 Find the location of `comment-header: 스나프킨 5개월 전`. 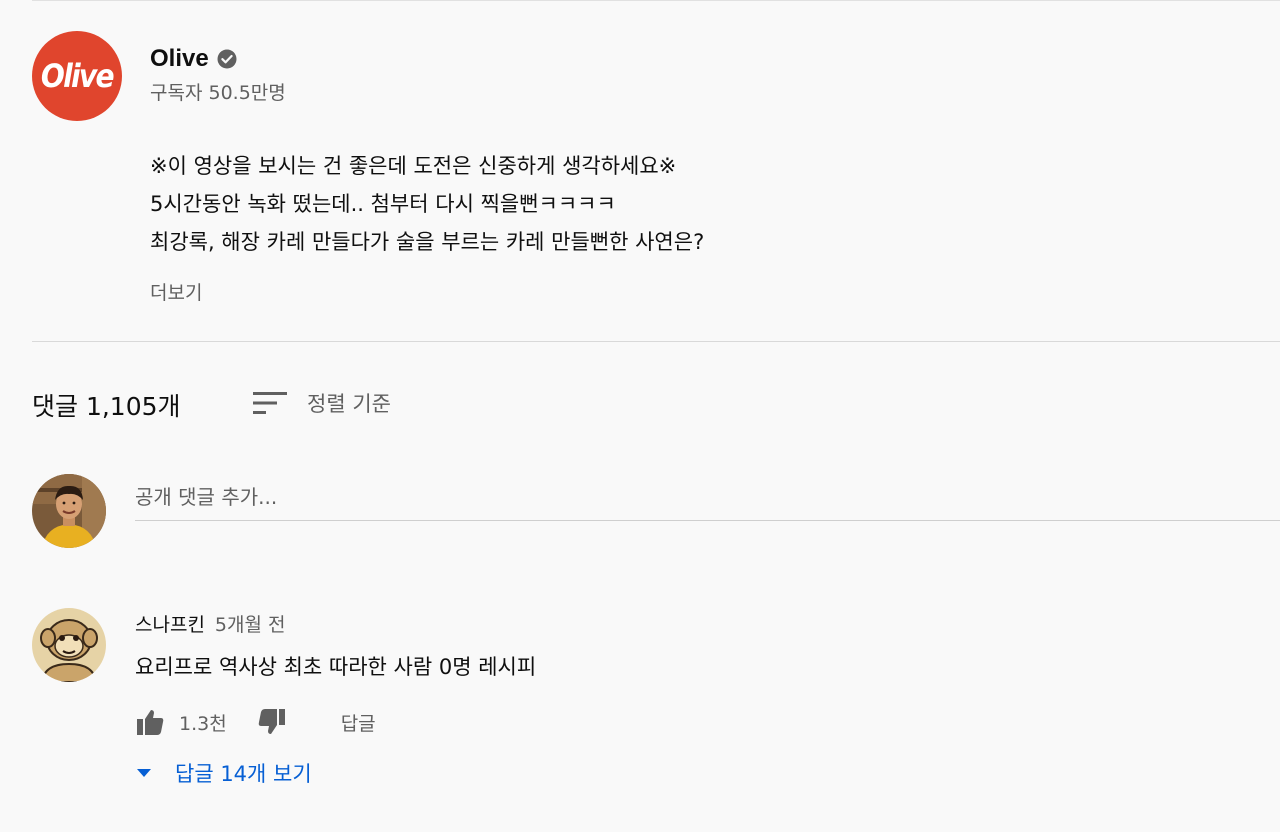

comment-header: 스나프킨 5개월 전 is located at coordinates (210, 623).